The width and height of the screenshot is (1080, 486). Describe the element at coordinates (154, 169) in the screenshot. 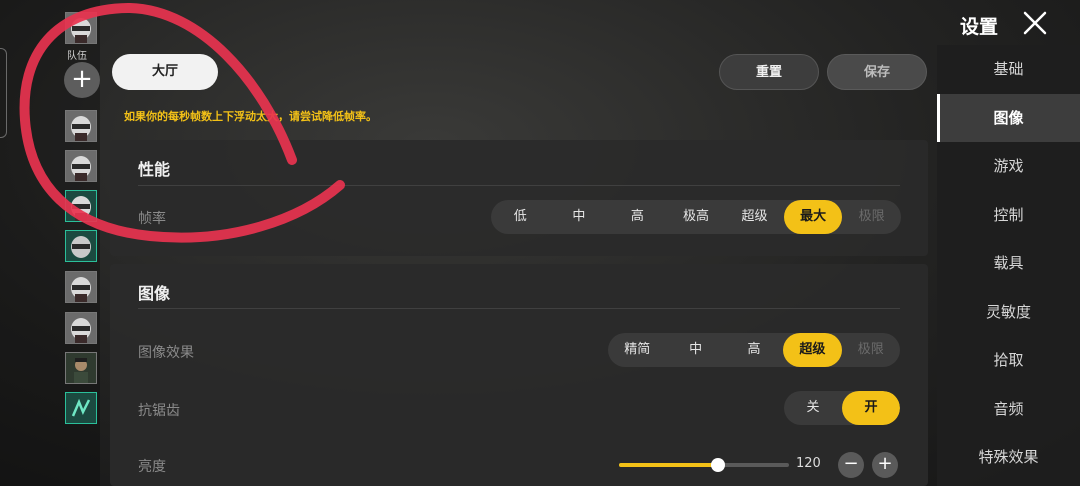

I see `performance-title: 性能` at that location.